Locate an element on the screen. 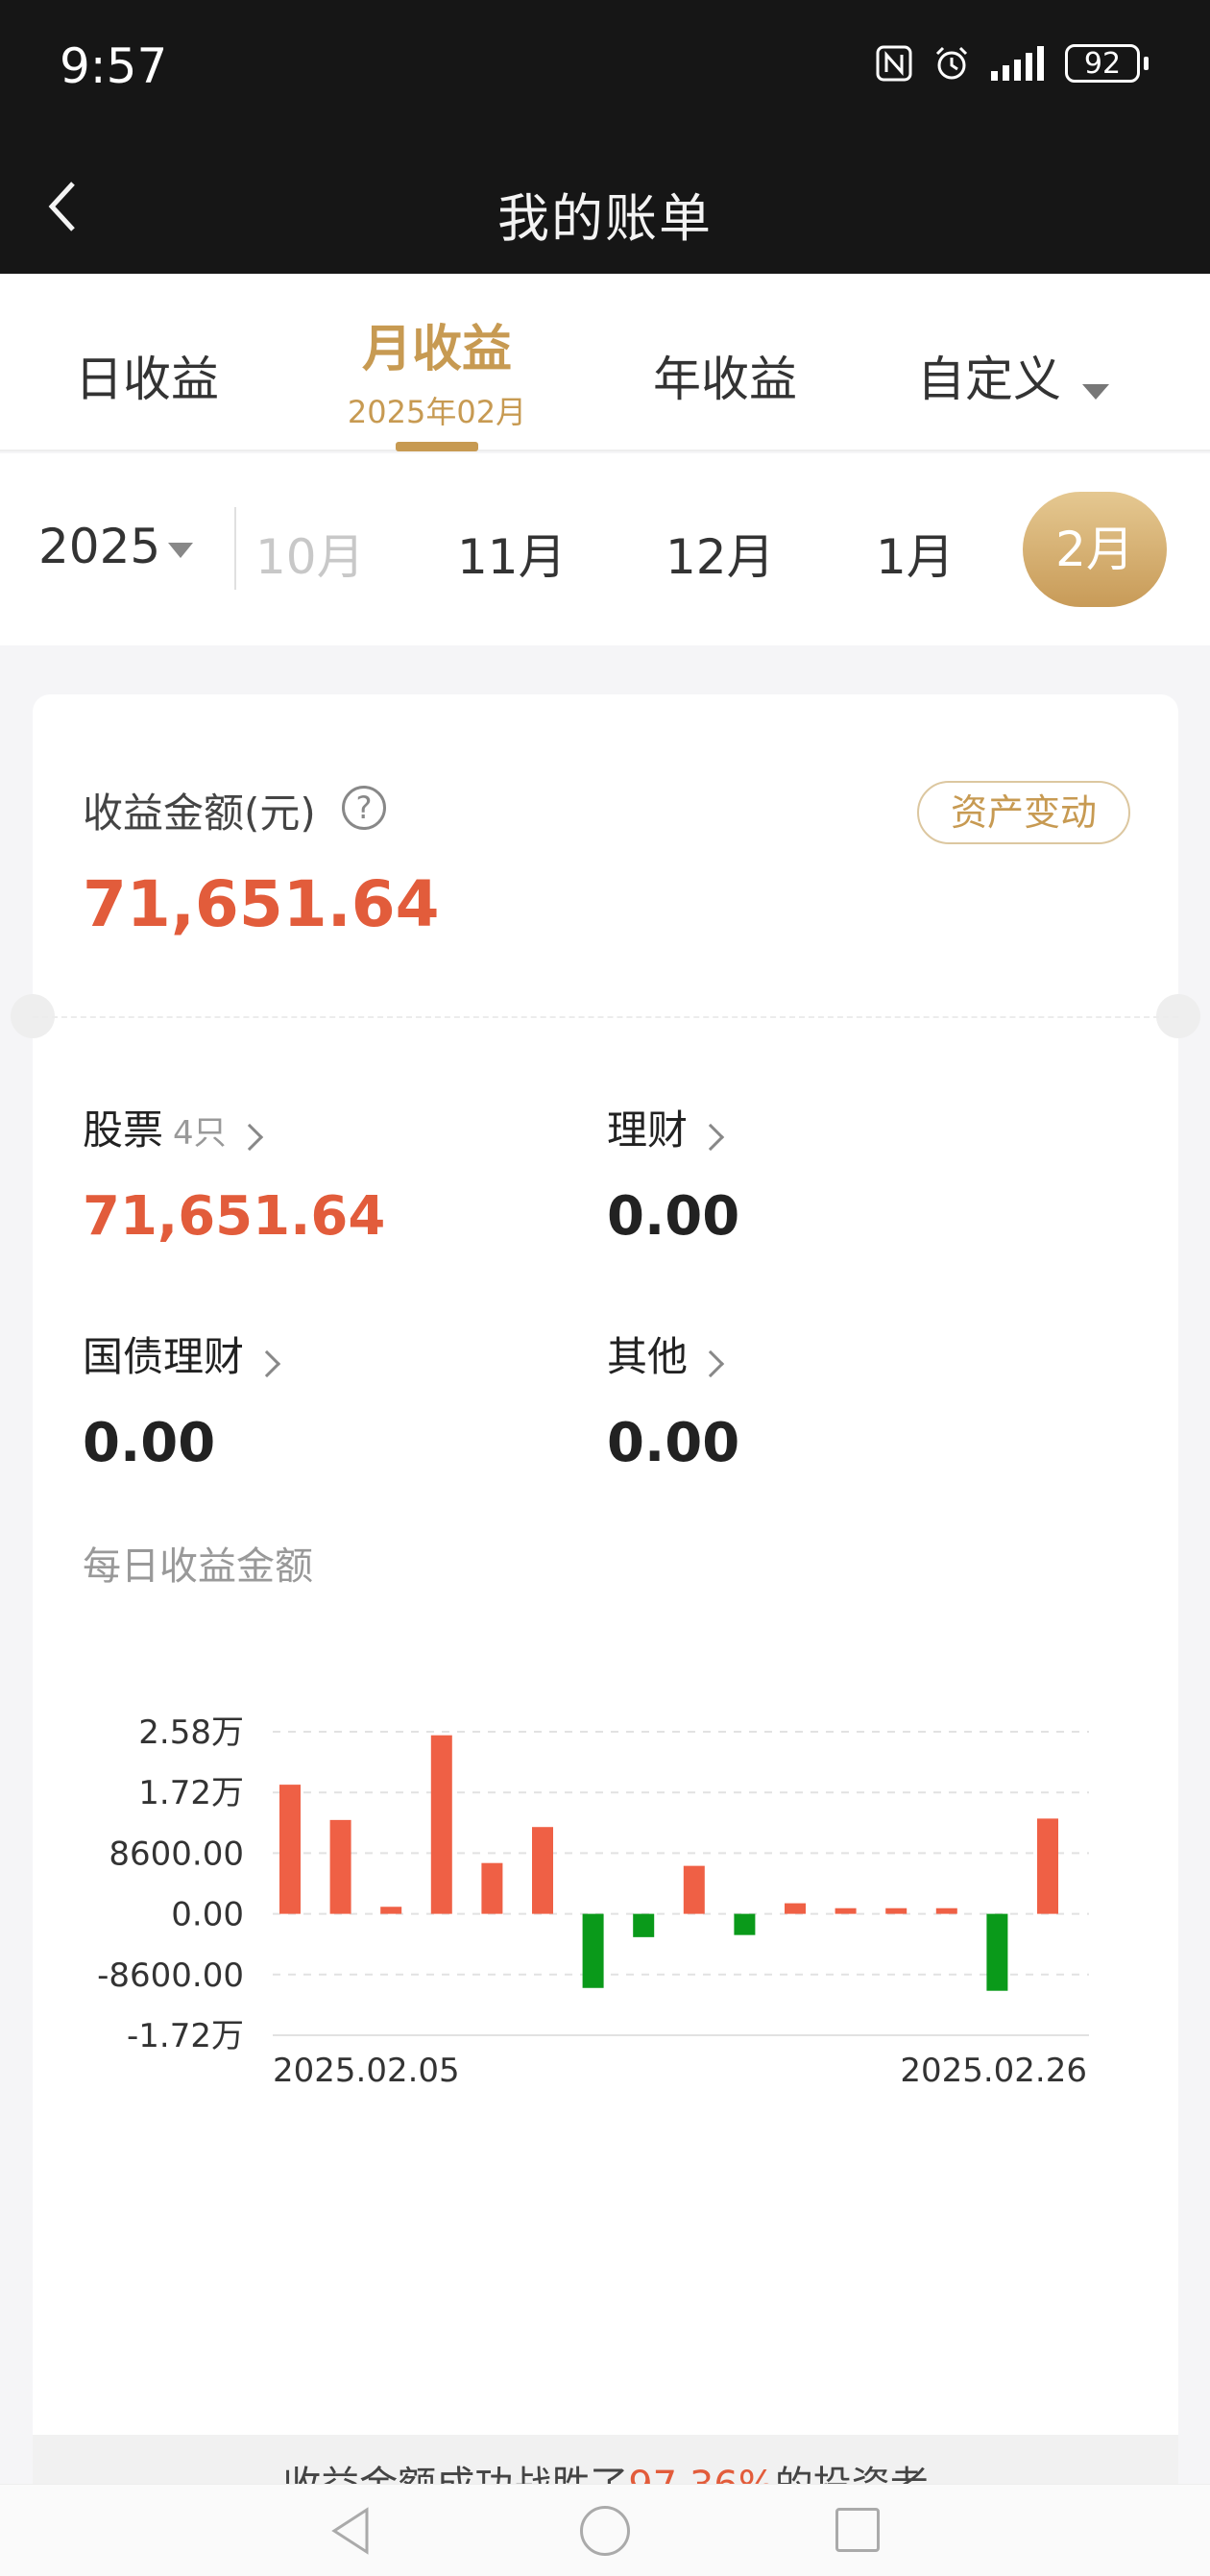 The image size is (1210, 2576). category-other: 其他 0.00 is located at coordinates (673, 1399).